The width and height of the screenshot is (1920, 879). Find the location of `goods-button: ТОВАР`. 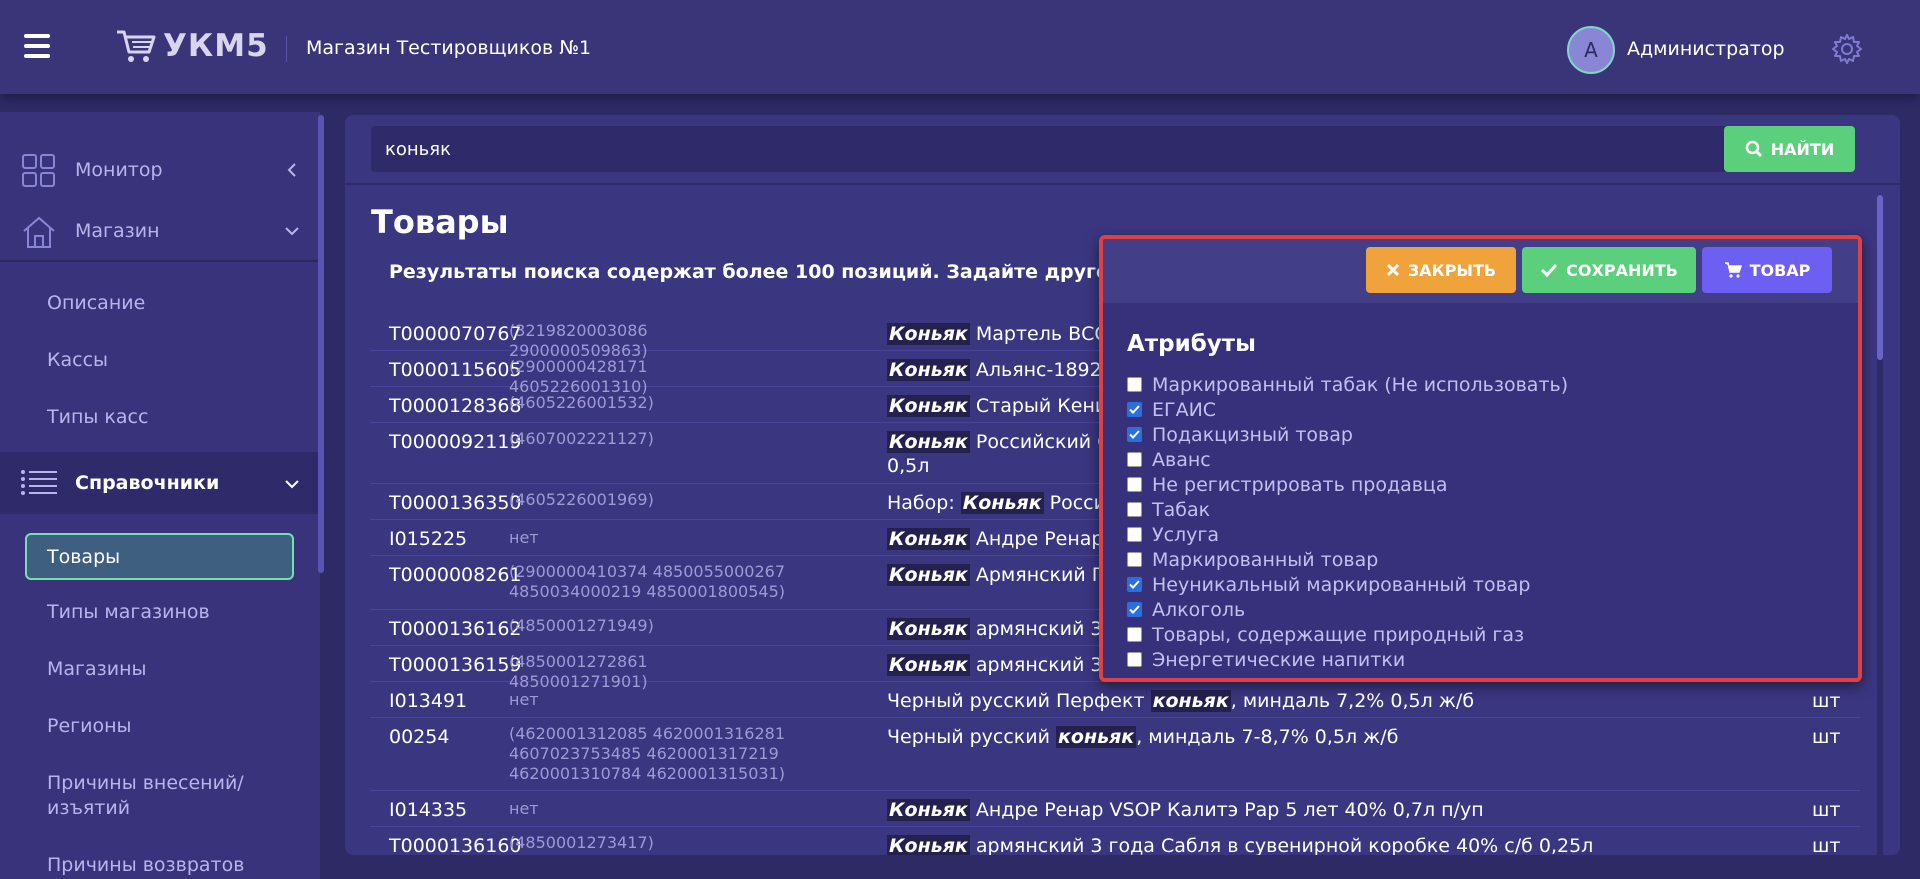

goods-button: ТОВАР is located at coordinates (1767, 270).